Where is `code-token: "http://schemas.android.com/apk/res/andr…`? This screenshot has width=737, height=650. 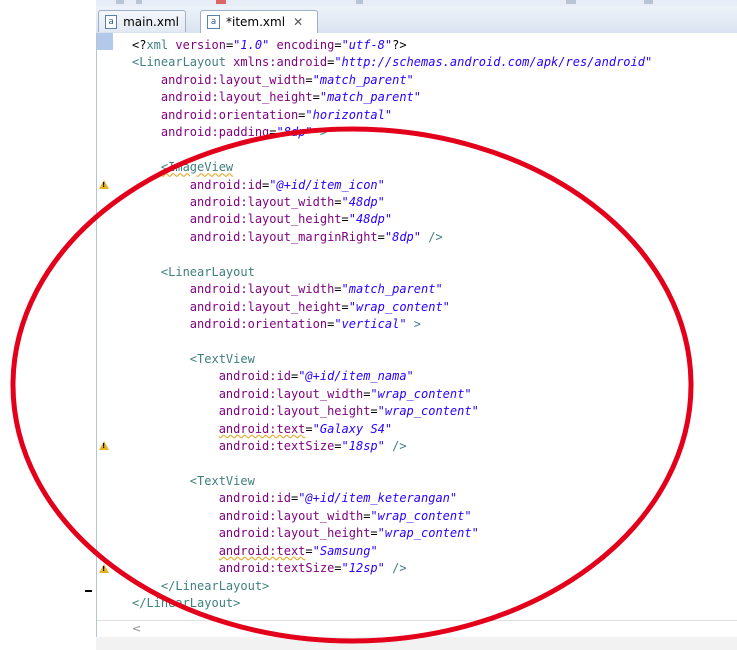 code-token: "http://schemas.android.com/apk/res/andr… is located at coordinates (493, 62).